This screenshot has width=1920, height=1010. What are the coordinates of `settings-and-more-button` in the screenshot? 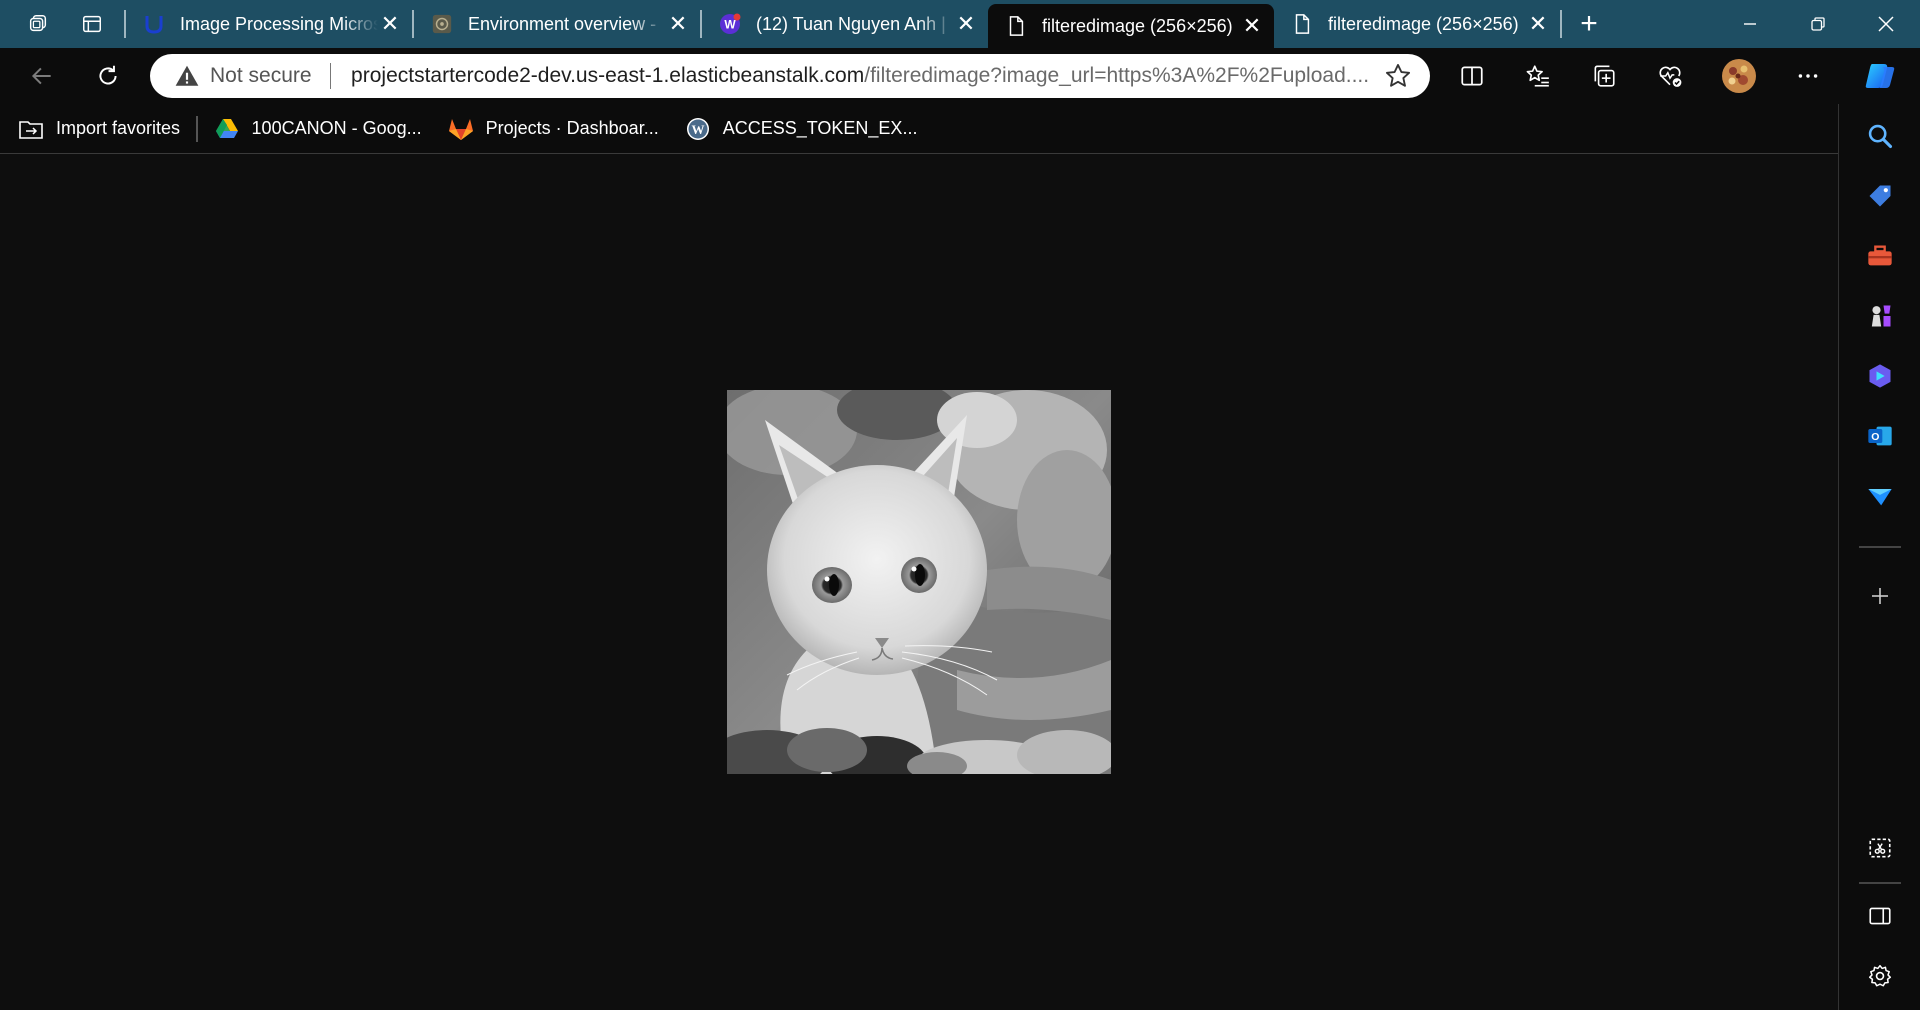 It's located at (1808, 76).